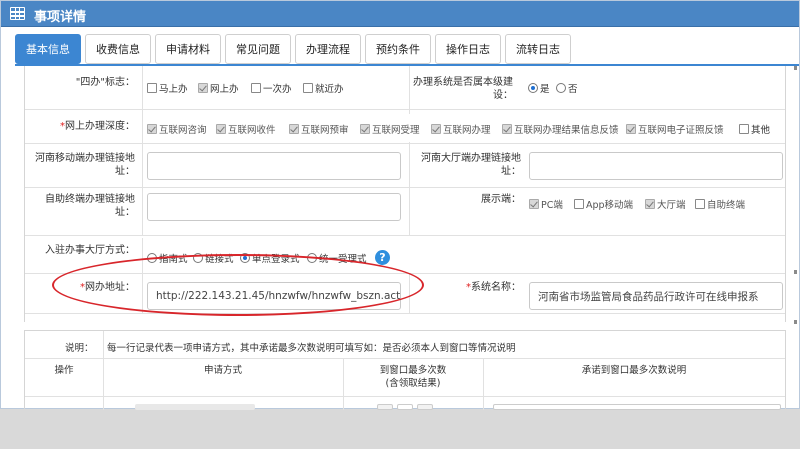  I want to click on scroll-edge-low, so click(795, 322).